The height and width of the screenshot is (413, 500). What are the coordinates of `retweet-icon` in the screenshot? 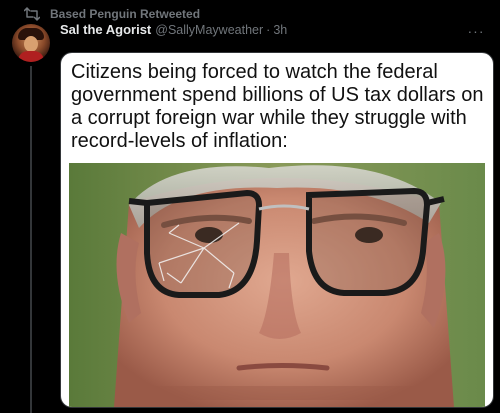 It's located at (32, 14).